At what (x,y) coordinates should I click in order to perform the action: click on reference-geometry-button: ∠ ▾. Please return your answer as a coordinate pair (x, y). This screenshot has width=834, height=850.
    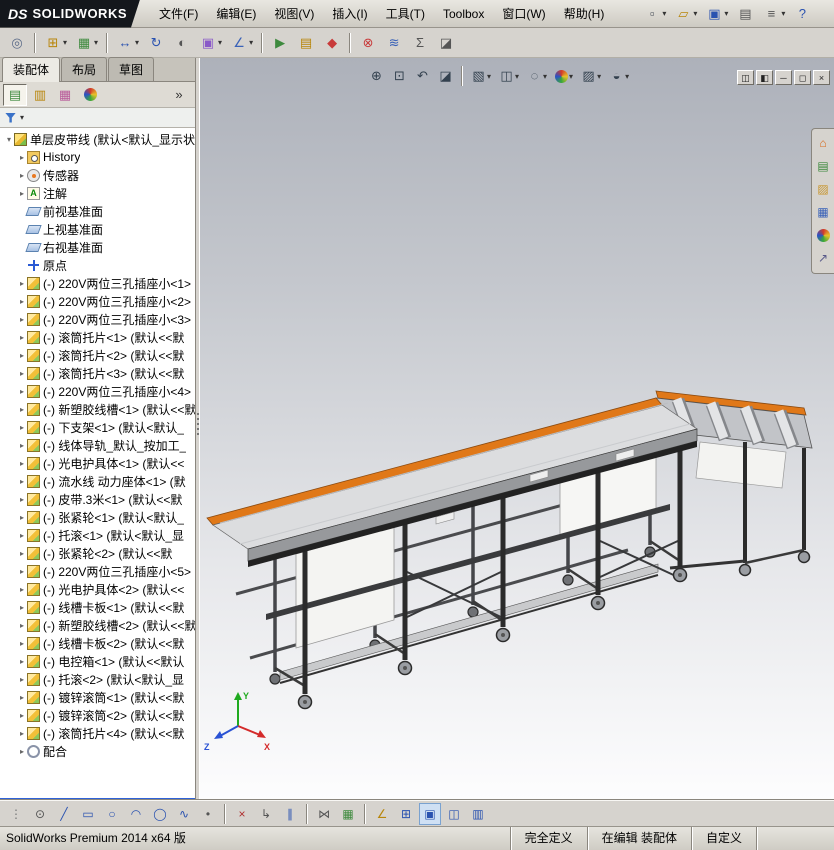
    Looking at the image, I should click on (241, 43).